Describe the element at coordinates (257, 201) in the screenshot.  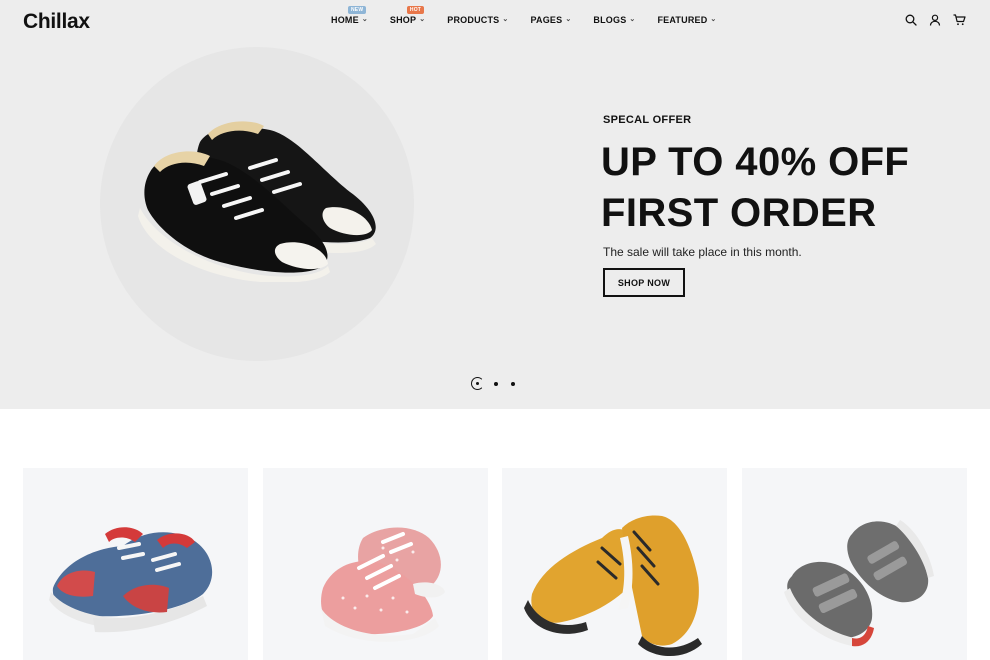
I see `hero-sneakers-image` at that location.